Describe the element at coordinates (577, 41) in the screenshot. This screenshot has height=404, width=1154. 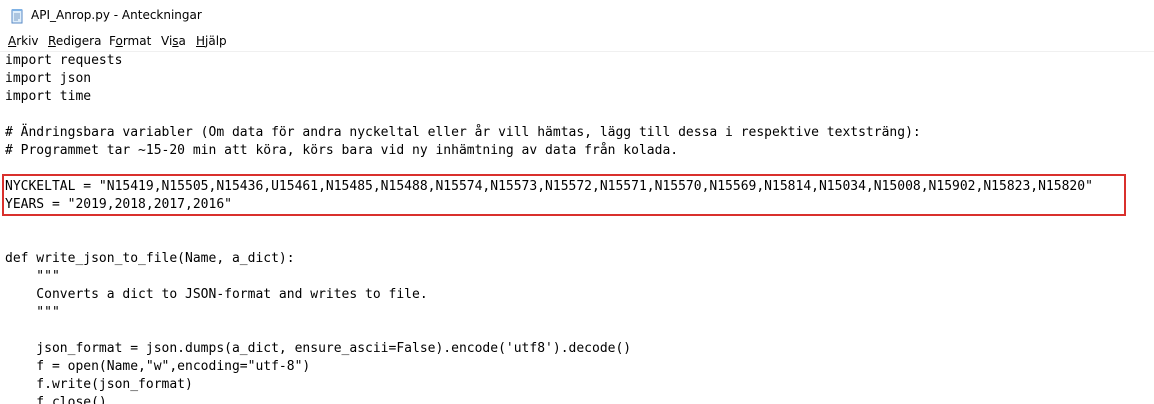
I see `menu-bar: Arkiv Redigera Format Visa Hjälp` at that location.